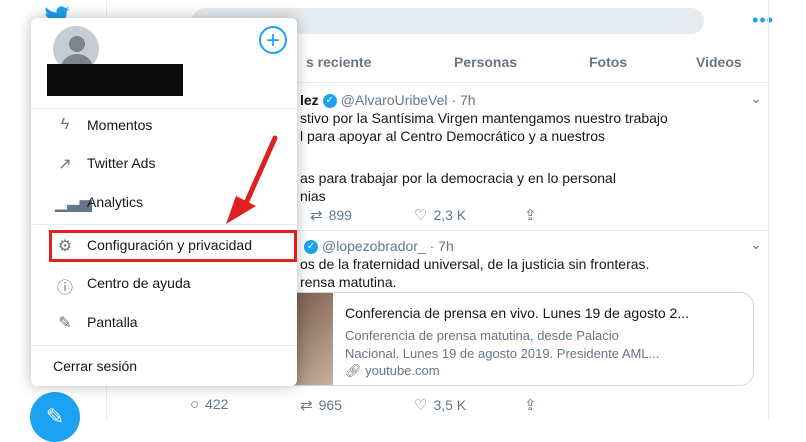 This screenshot has height=442, width=806. Describe the element at coordinates (77, 44) in the screenshot. I see `avatar-head` at that location.